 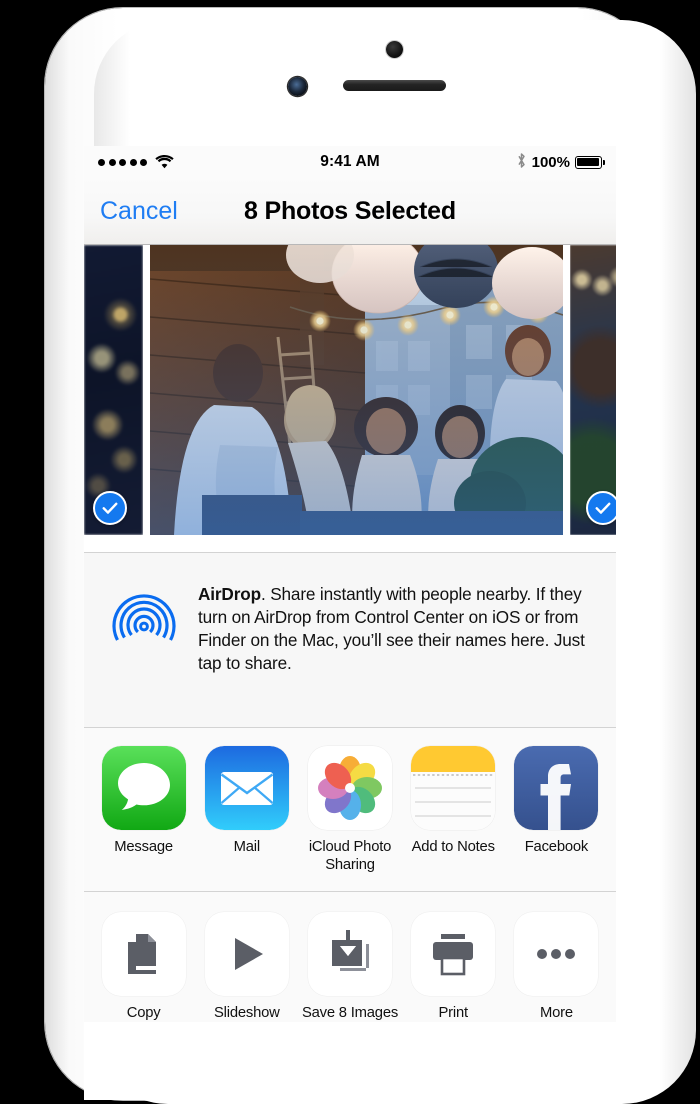 I want to click on copy-icon, so click(x=143, y=954).